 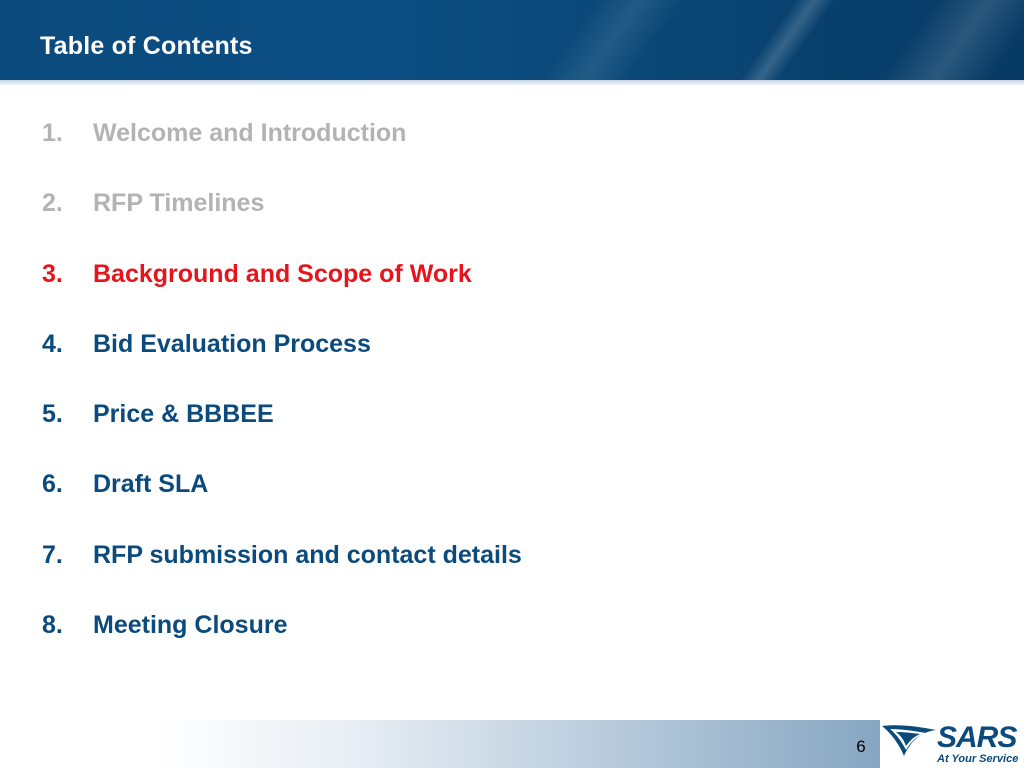 I want to click on toc-item-label: Draft SLA, so click(x=151, y=484).